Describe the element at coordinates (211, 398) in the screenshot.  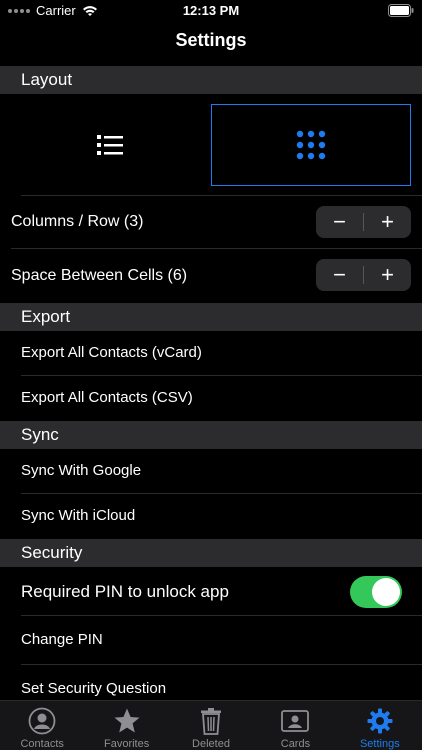
I see `export-csv-row: Export All Contacts (CSV)` at that location.